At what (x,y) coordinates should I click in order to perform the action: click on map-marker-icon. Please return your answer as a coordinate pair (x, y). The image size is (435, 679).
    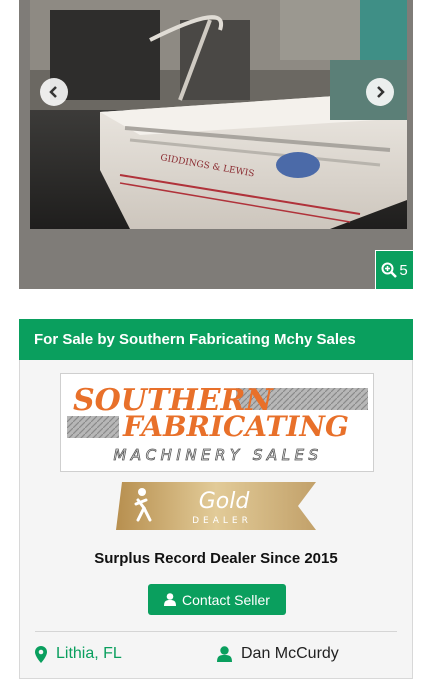
    Looking at the image, I should click on (41, 654).